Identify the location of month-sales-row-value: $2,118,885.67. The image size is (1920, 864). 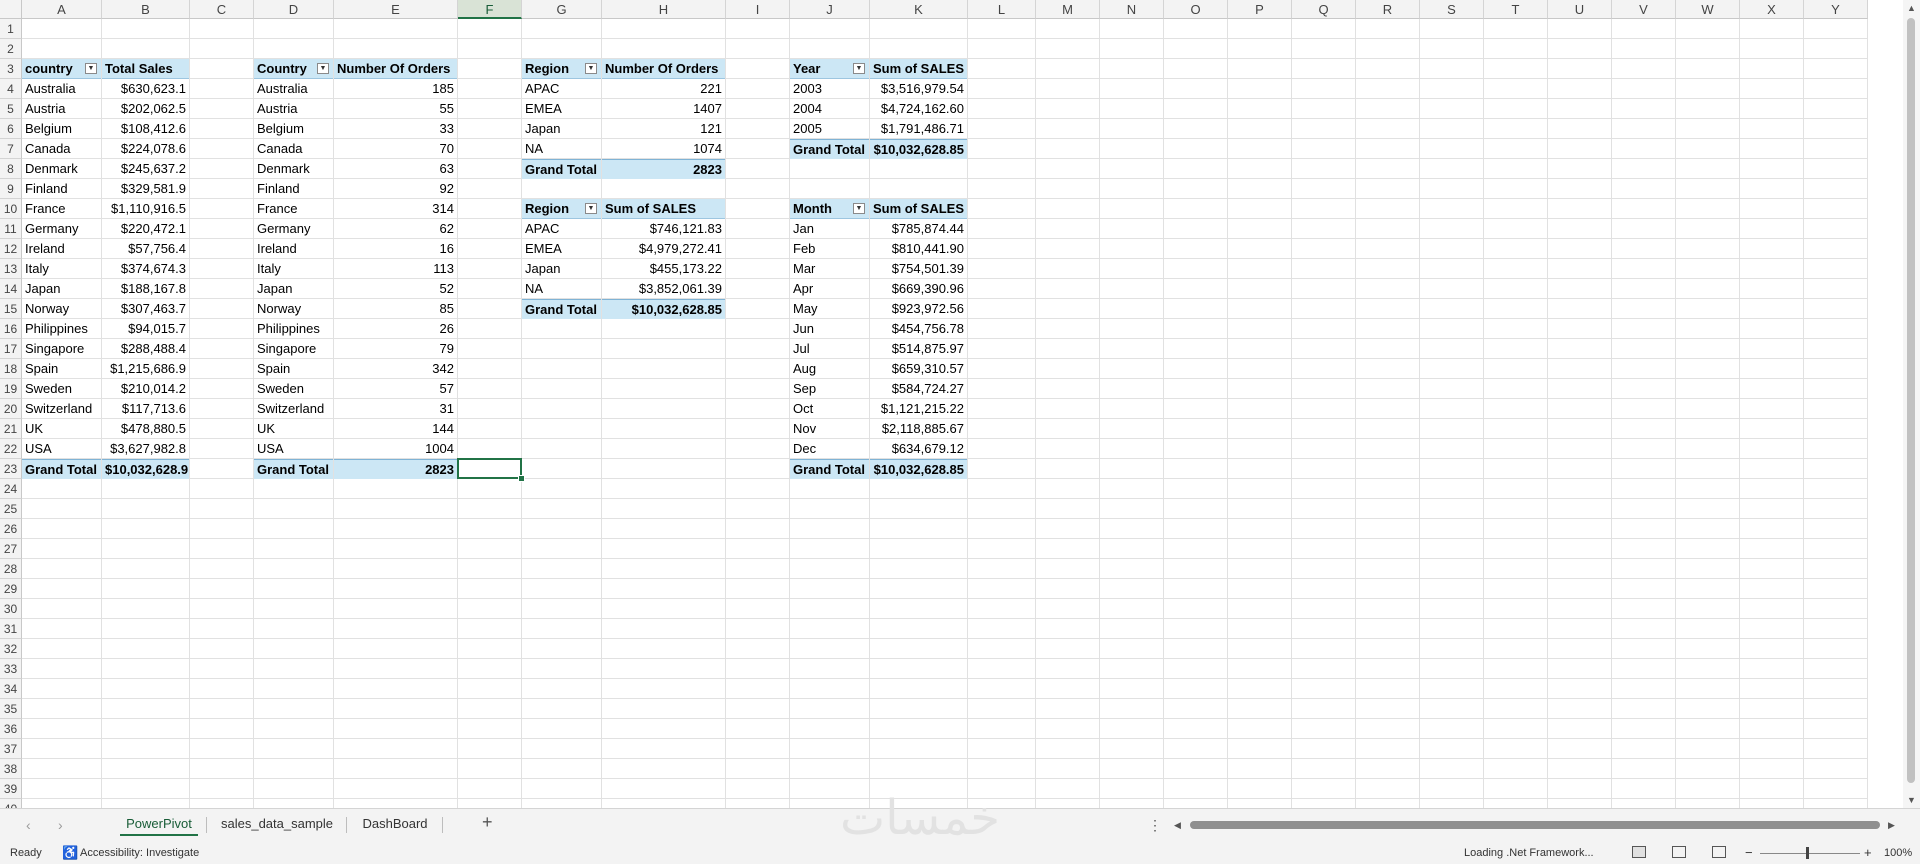
(918, 429).